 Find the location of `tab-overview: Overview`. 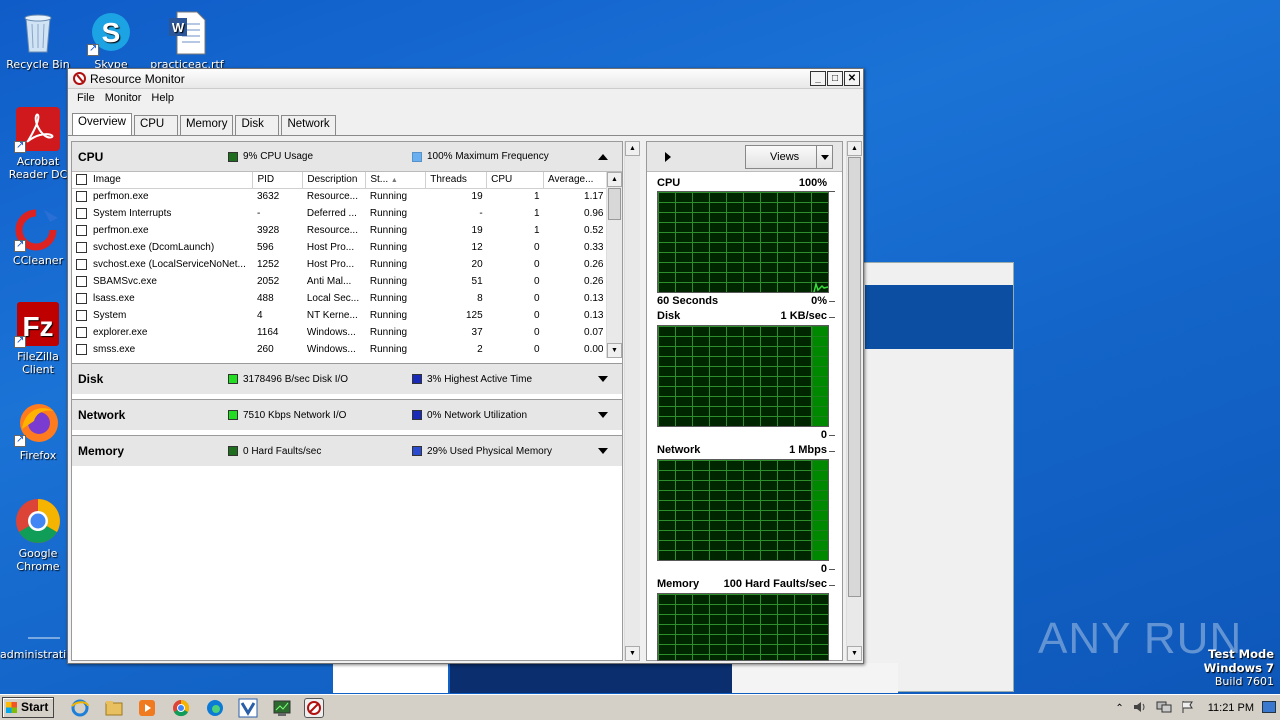

tab-overview: Overview is located at coordinates (102, 124).